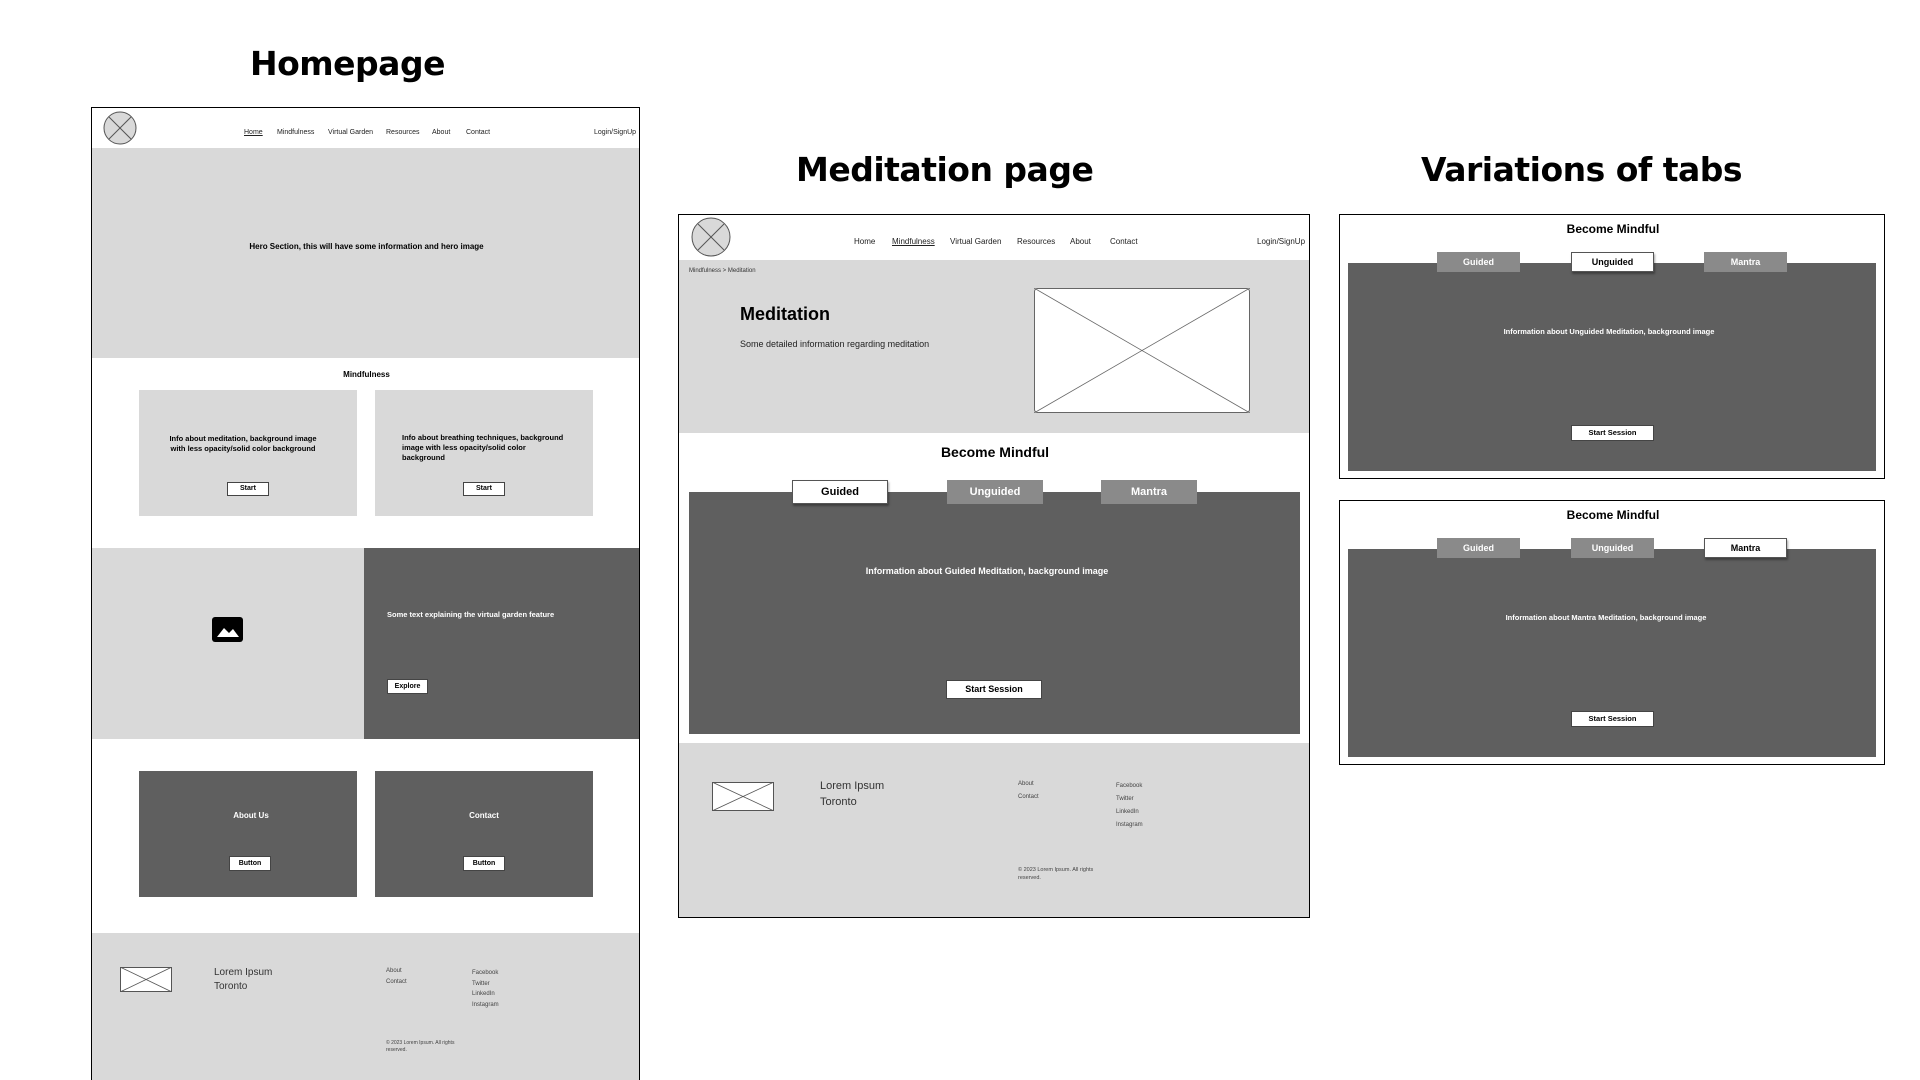  Describe the element at coordinates (484, 489) in the screenshot. I see `breathing-start-button: Start` at that location.